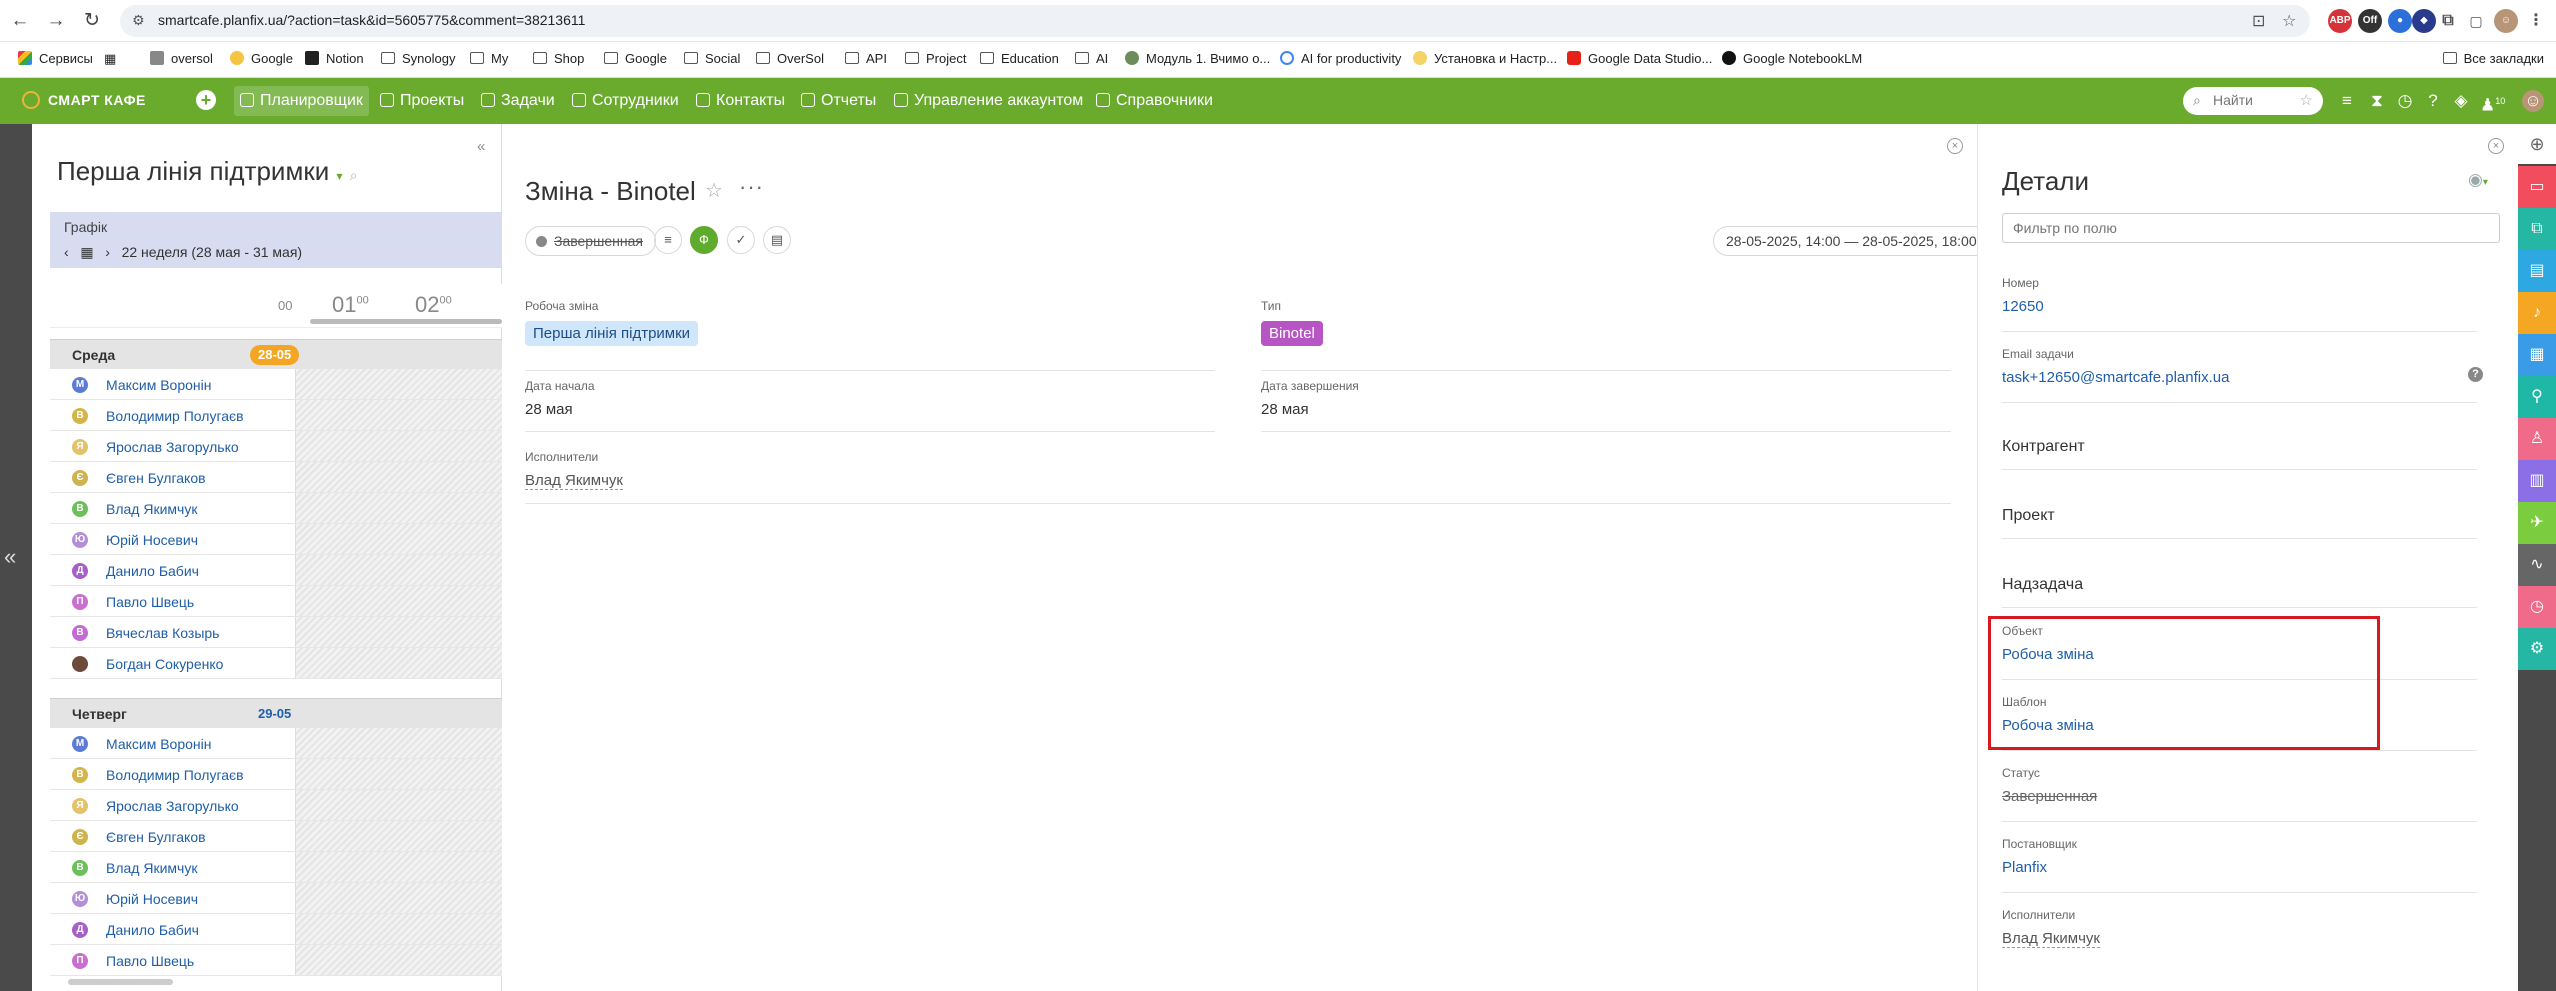 This screenshot has width=2556, height=991. Describe the element at coordinates (2306, 100) in the screenshot. I see `favorites-star-icon: ☆` at that location.